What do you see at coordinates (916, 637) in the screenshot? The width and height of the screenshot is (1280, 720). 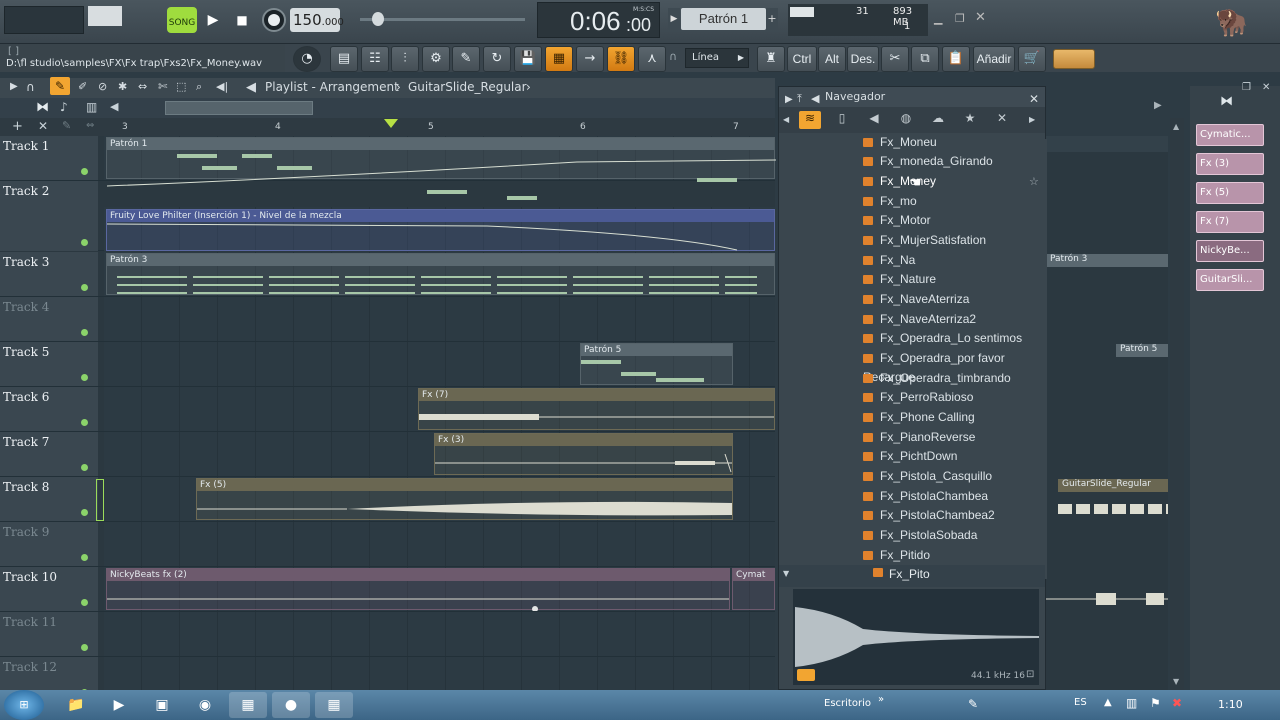 I see `sample-preview: 44.1 kHz 16 ⊡` at bounding box center [916, 637].